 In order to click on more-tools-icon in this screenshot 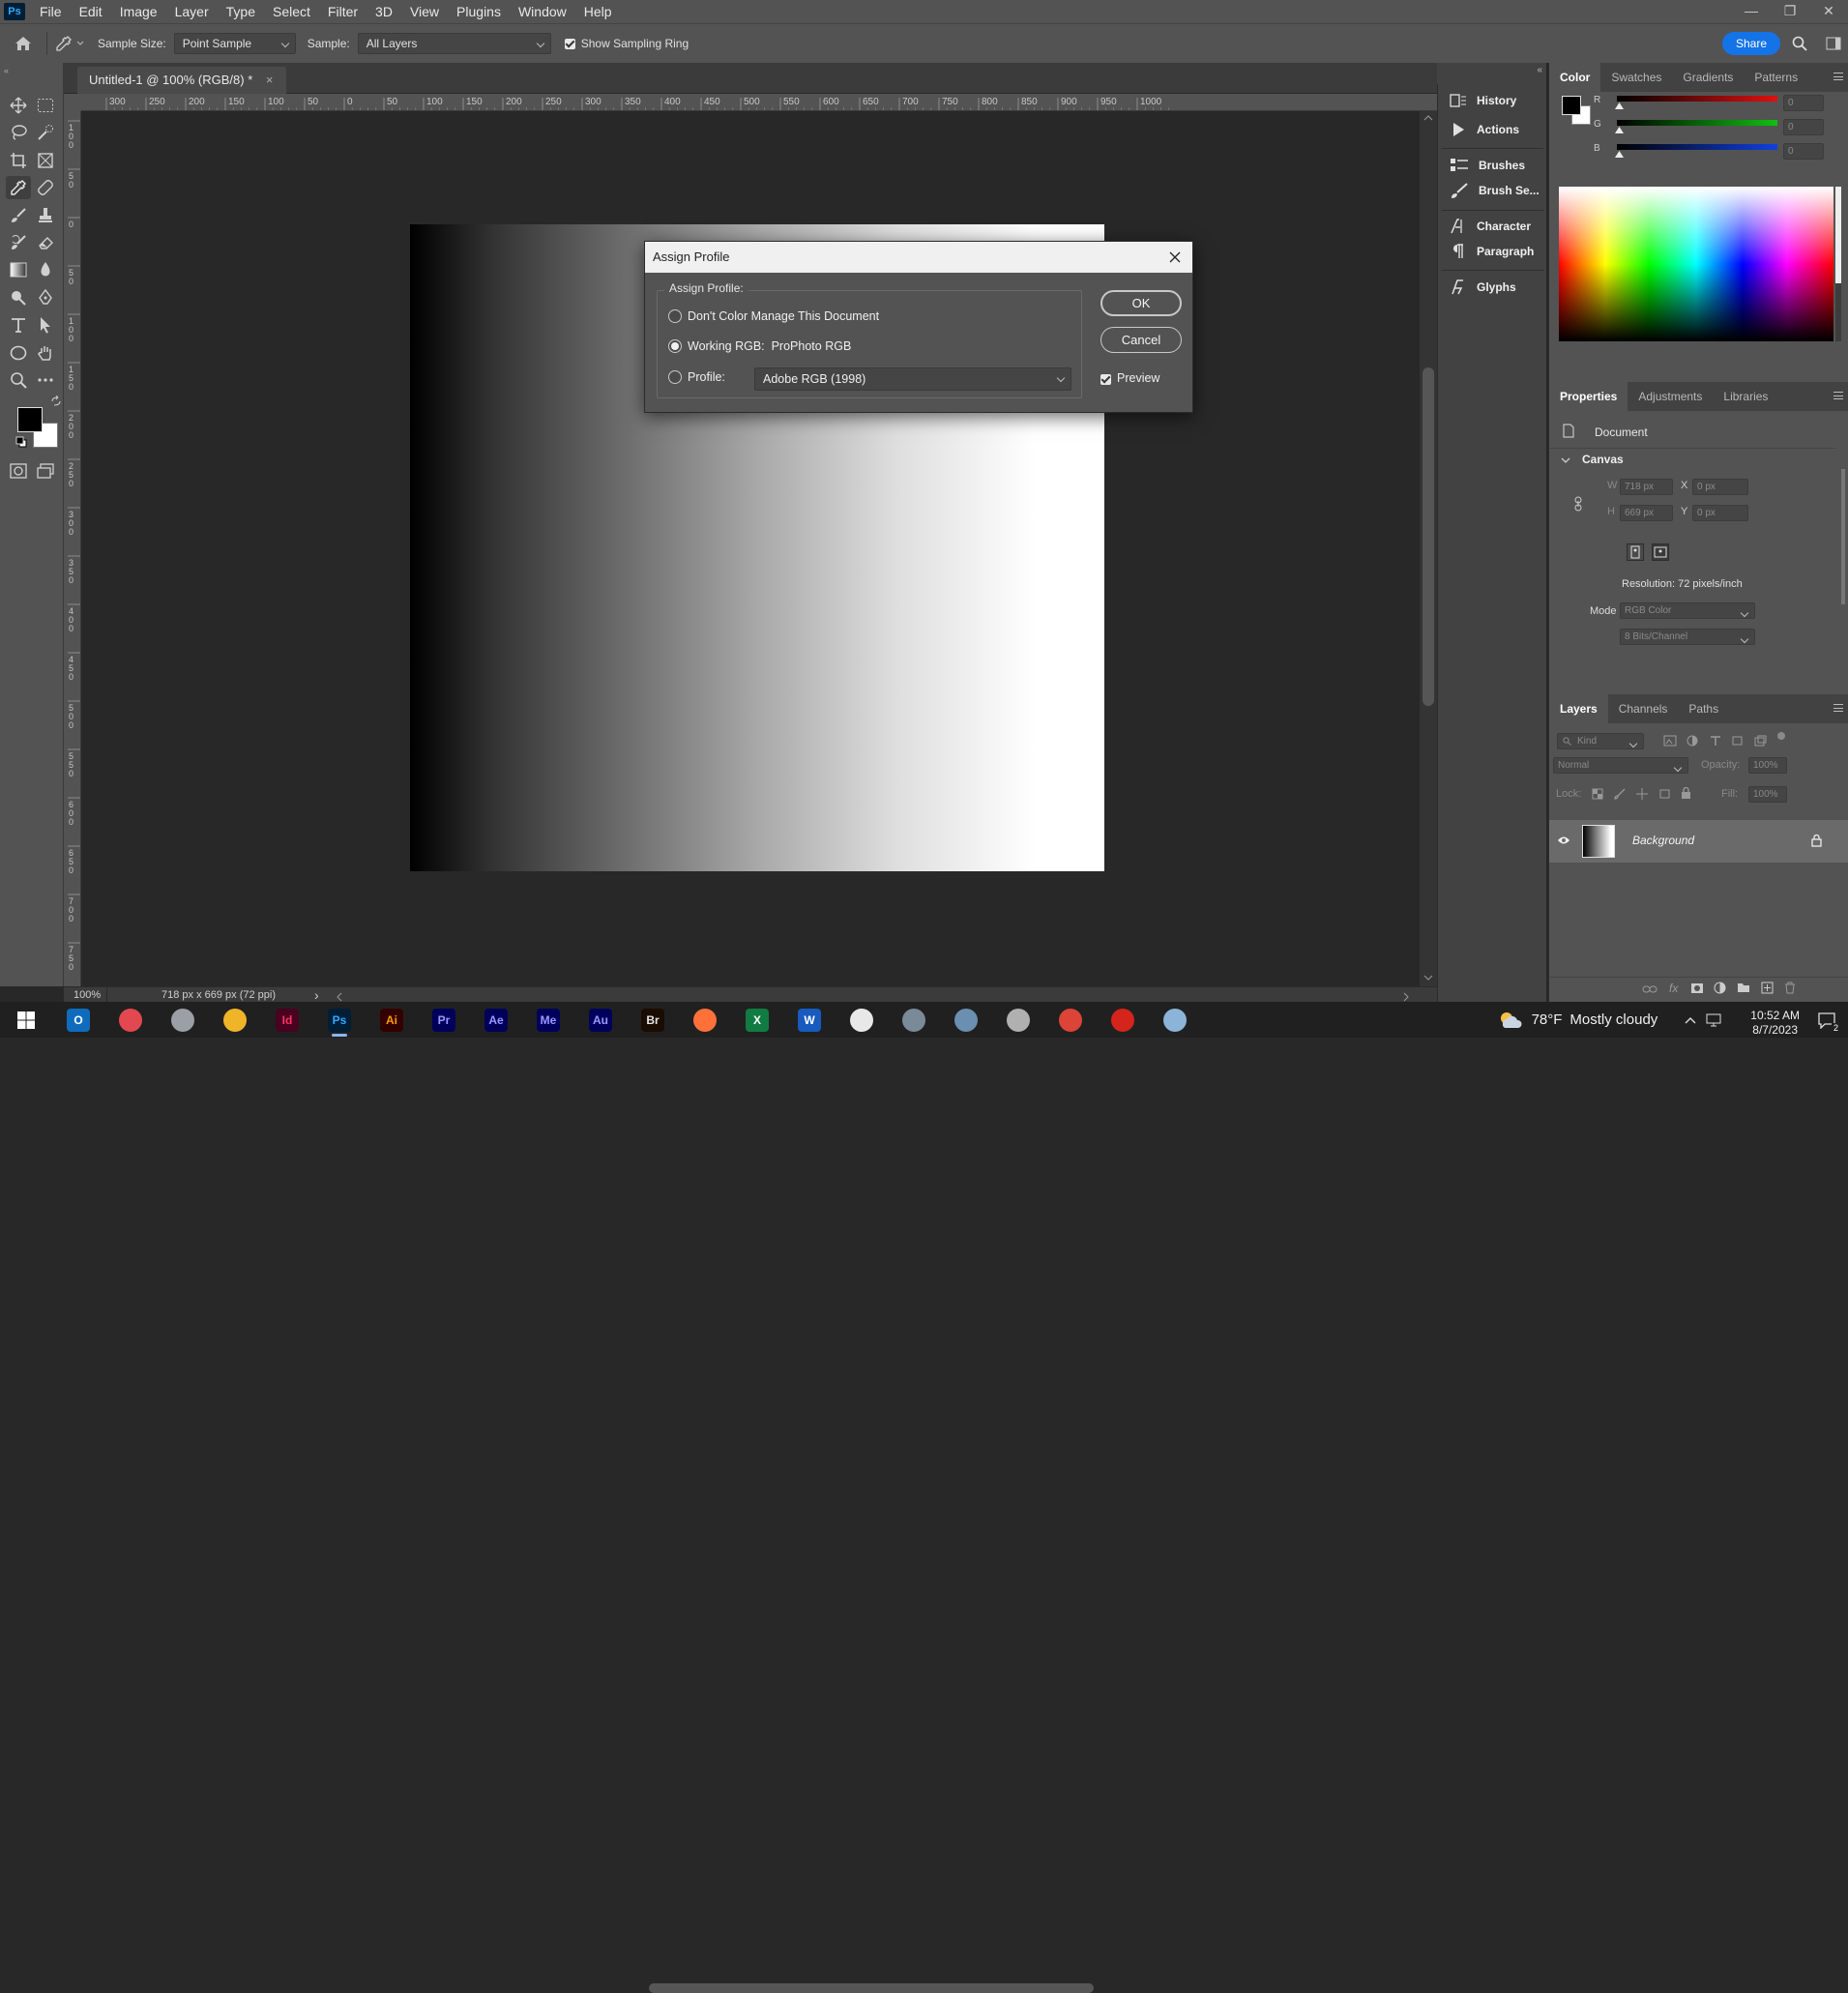, I will do `click(45, 380)`.